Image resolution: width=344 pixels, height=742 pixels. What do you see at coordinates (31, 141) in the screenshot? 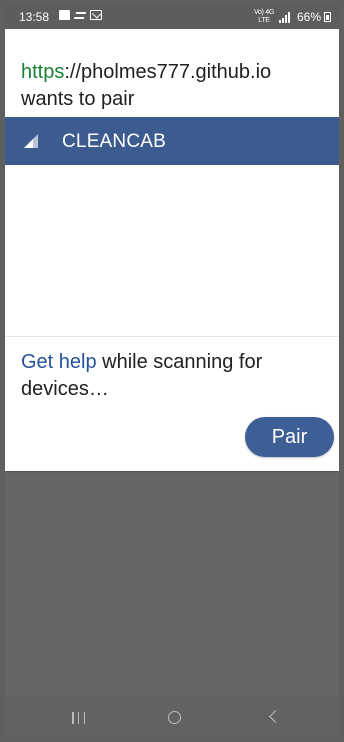
I see `bluetooth-signal-icon` at bounding box center [31, 141].